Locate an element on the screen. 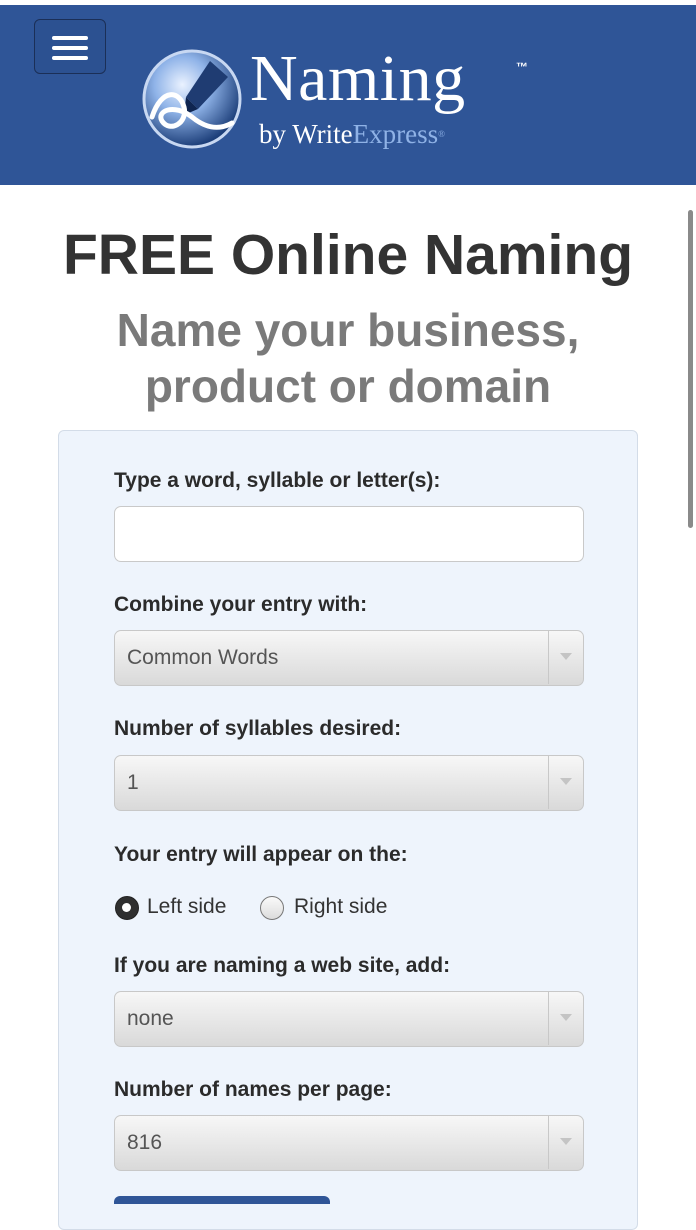 The height and width of the screenshot is (1230, 696). word-label: Type a word, syllable or letter(s): is located at coordinates (277, 480).